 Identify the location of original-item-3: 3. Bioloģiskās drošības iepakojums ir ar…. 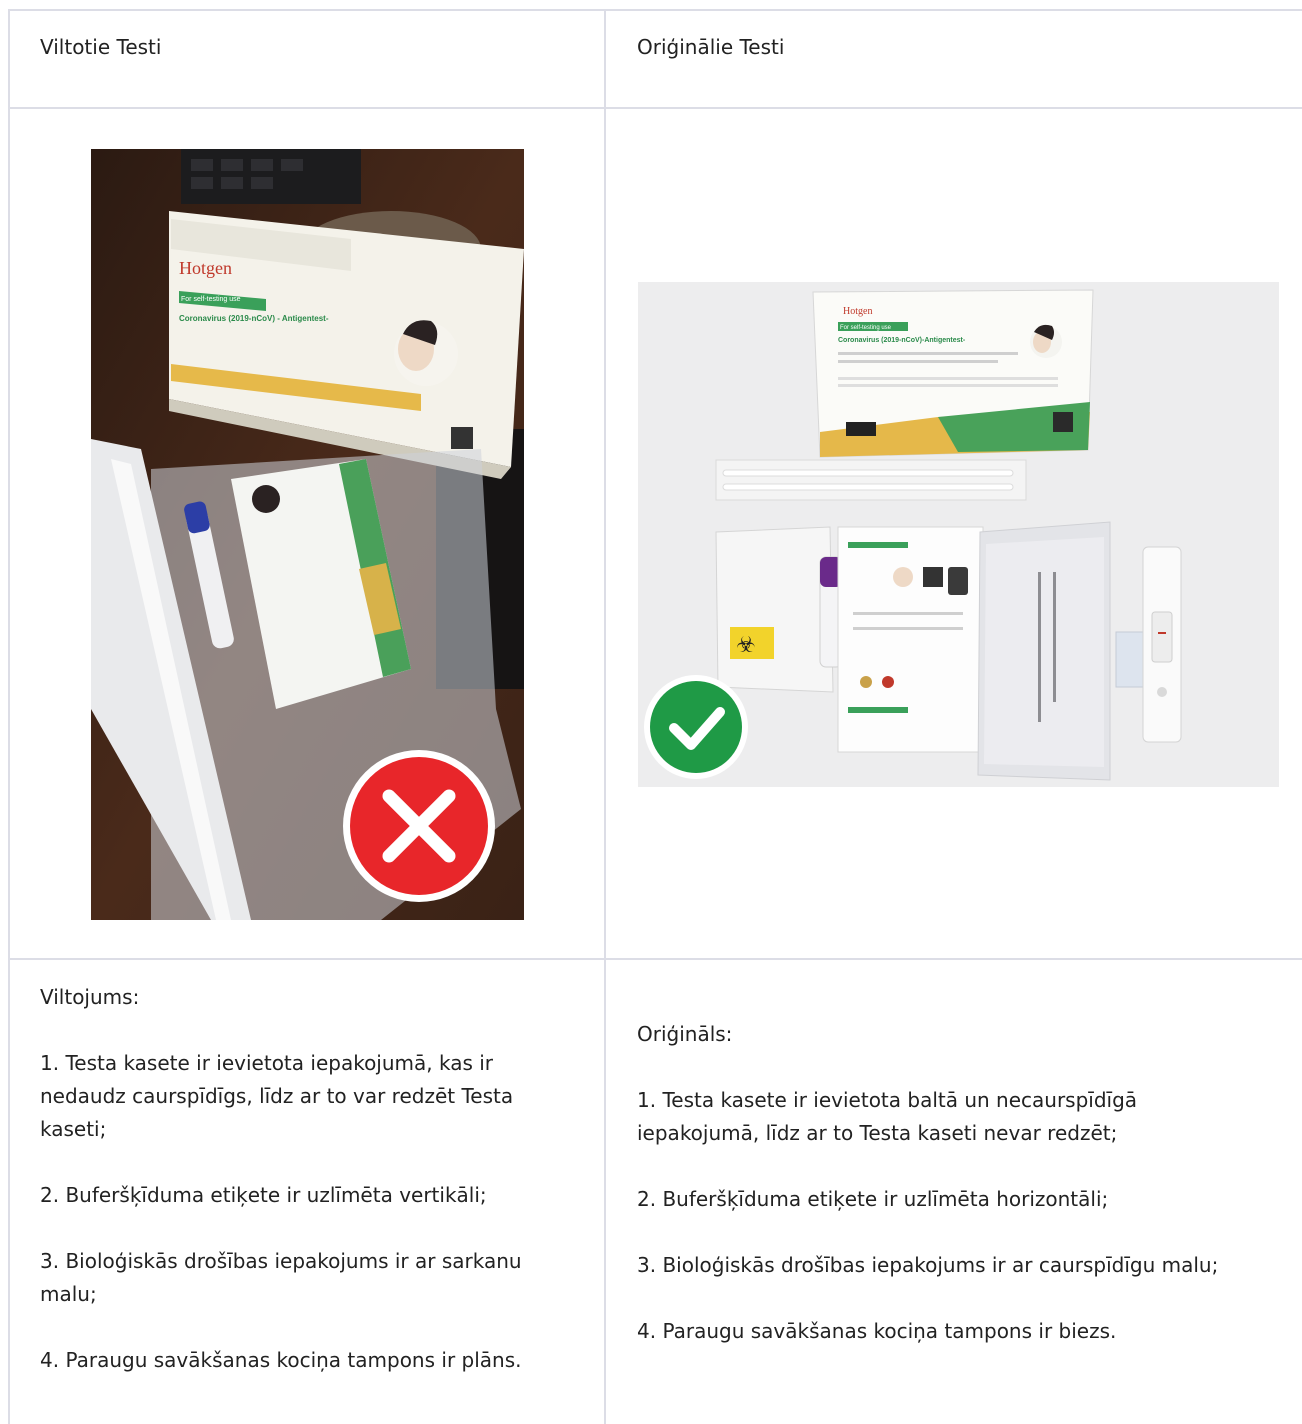
(928, 1265).